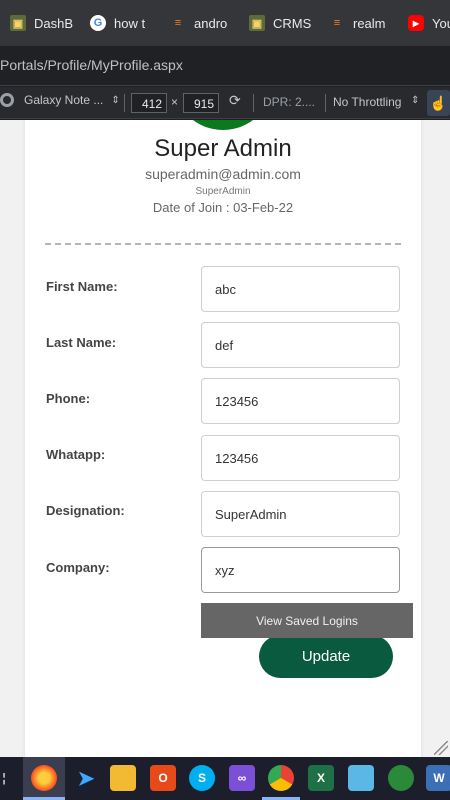  I want to click on visual-studio-icon: ∞, so click(242, 778).